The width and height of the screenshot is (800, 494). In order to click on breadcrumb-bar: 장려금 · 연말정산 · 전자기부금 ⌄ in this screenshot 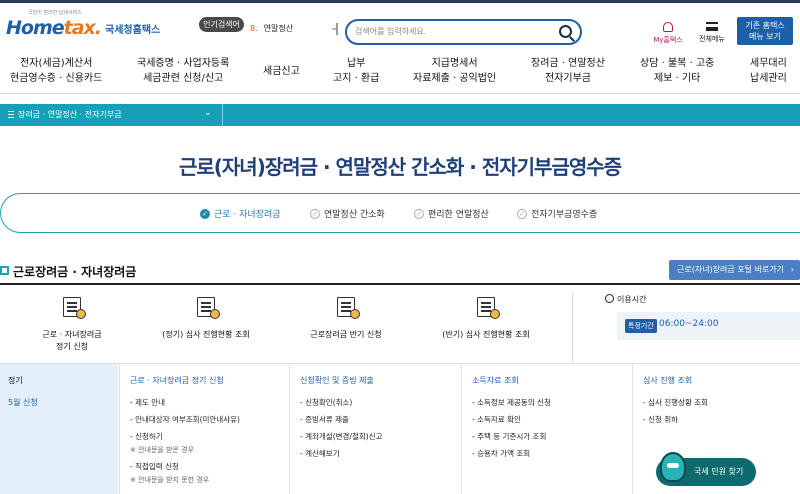, I will do `click(400, 115)`.